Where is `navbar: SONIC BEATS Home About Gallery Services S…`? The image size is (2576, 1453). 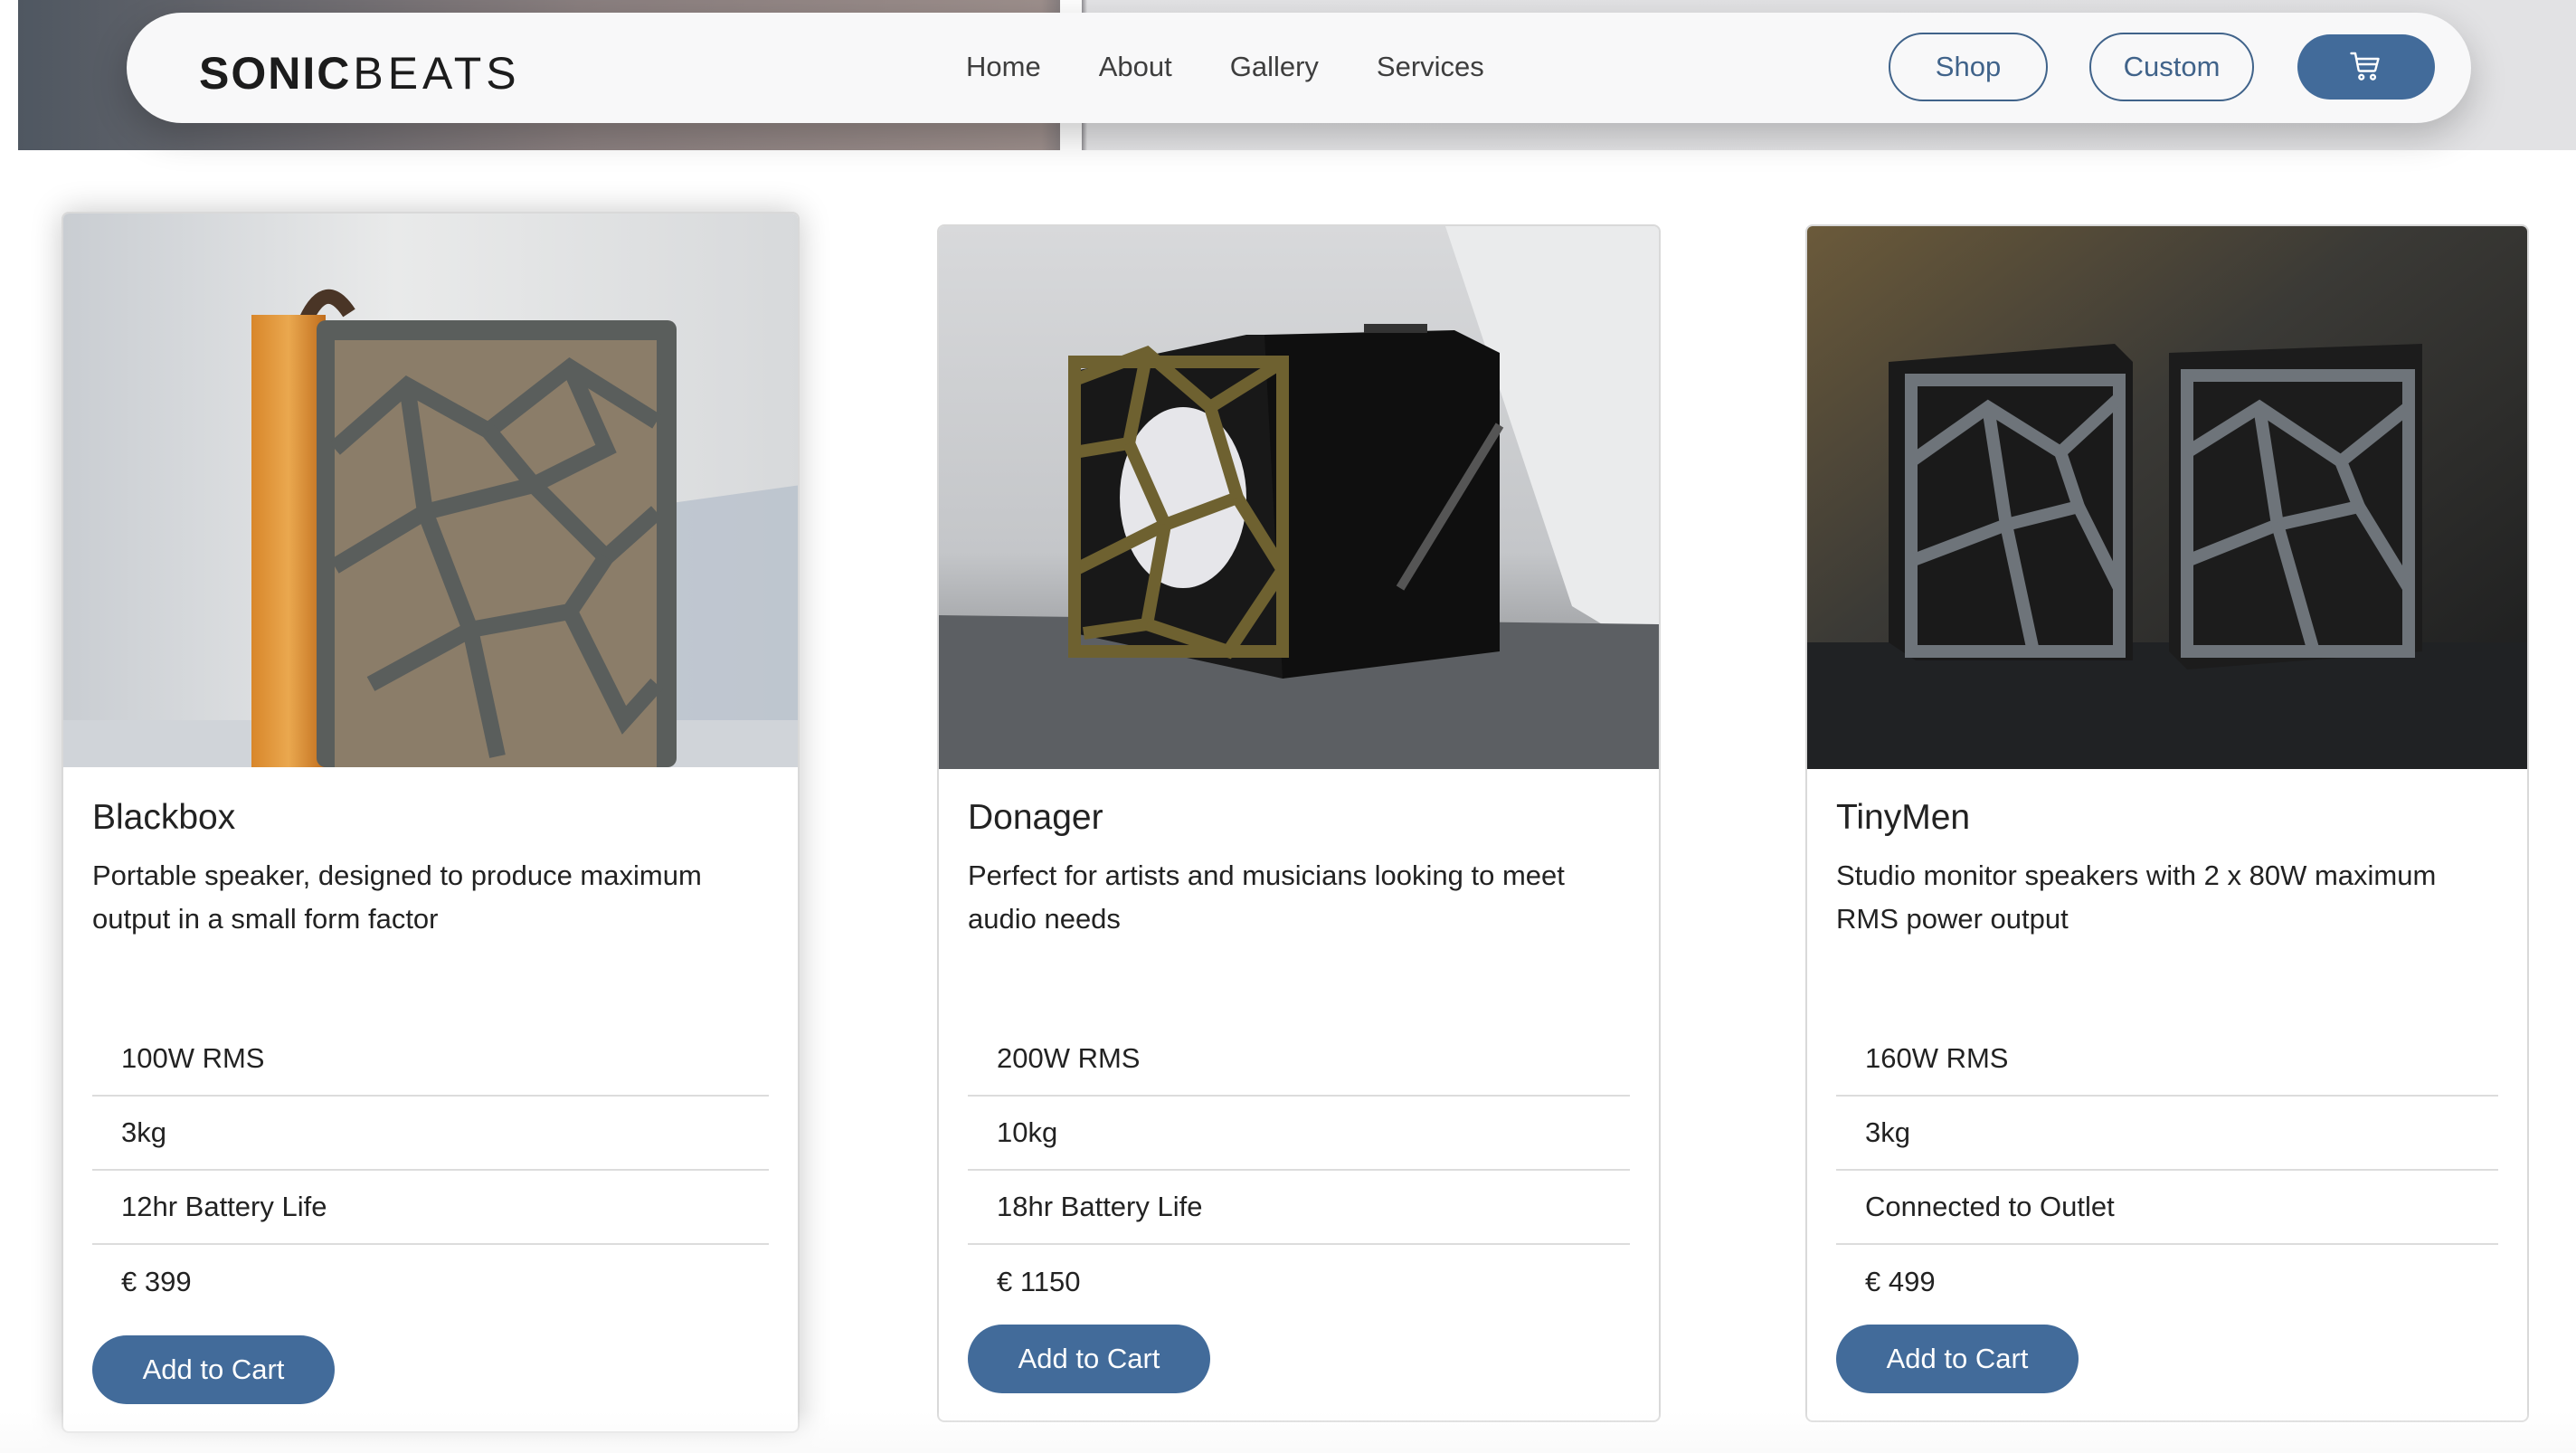 navbar: SONIC BEATS Home About Gallery Services S… is located at coordinates (1299, 68).